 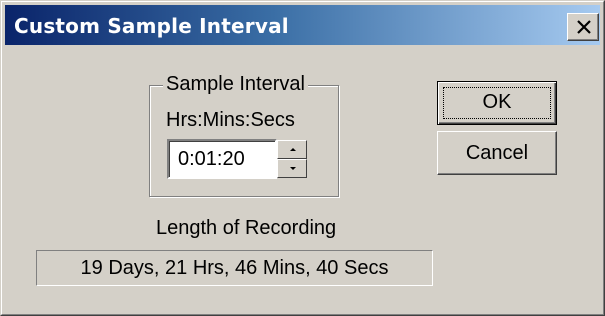 I want to click on recording-length-label: Length of Recording, so click(x=246, y=228).